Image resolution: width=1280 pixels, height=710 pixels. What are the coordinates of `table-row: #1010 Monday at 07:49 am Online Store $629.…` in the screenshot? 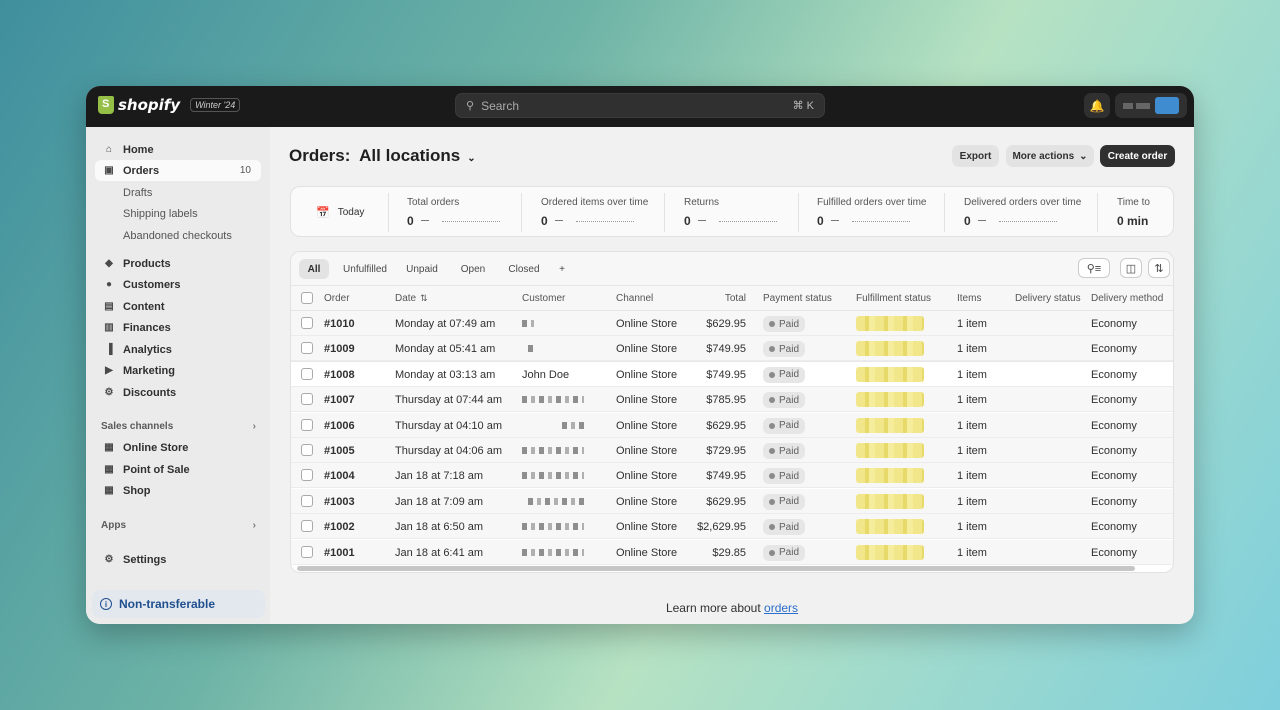 It's located at (732, 323).